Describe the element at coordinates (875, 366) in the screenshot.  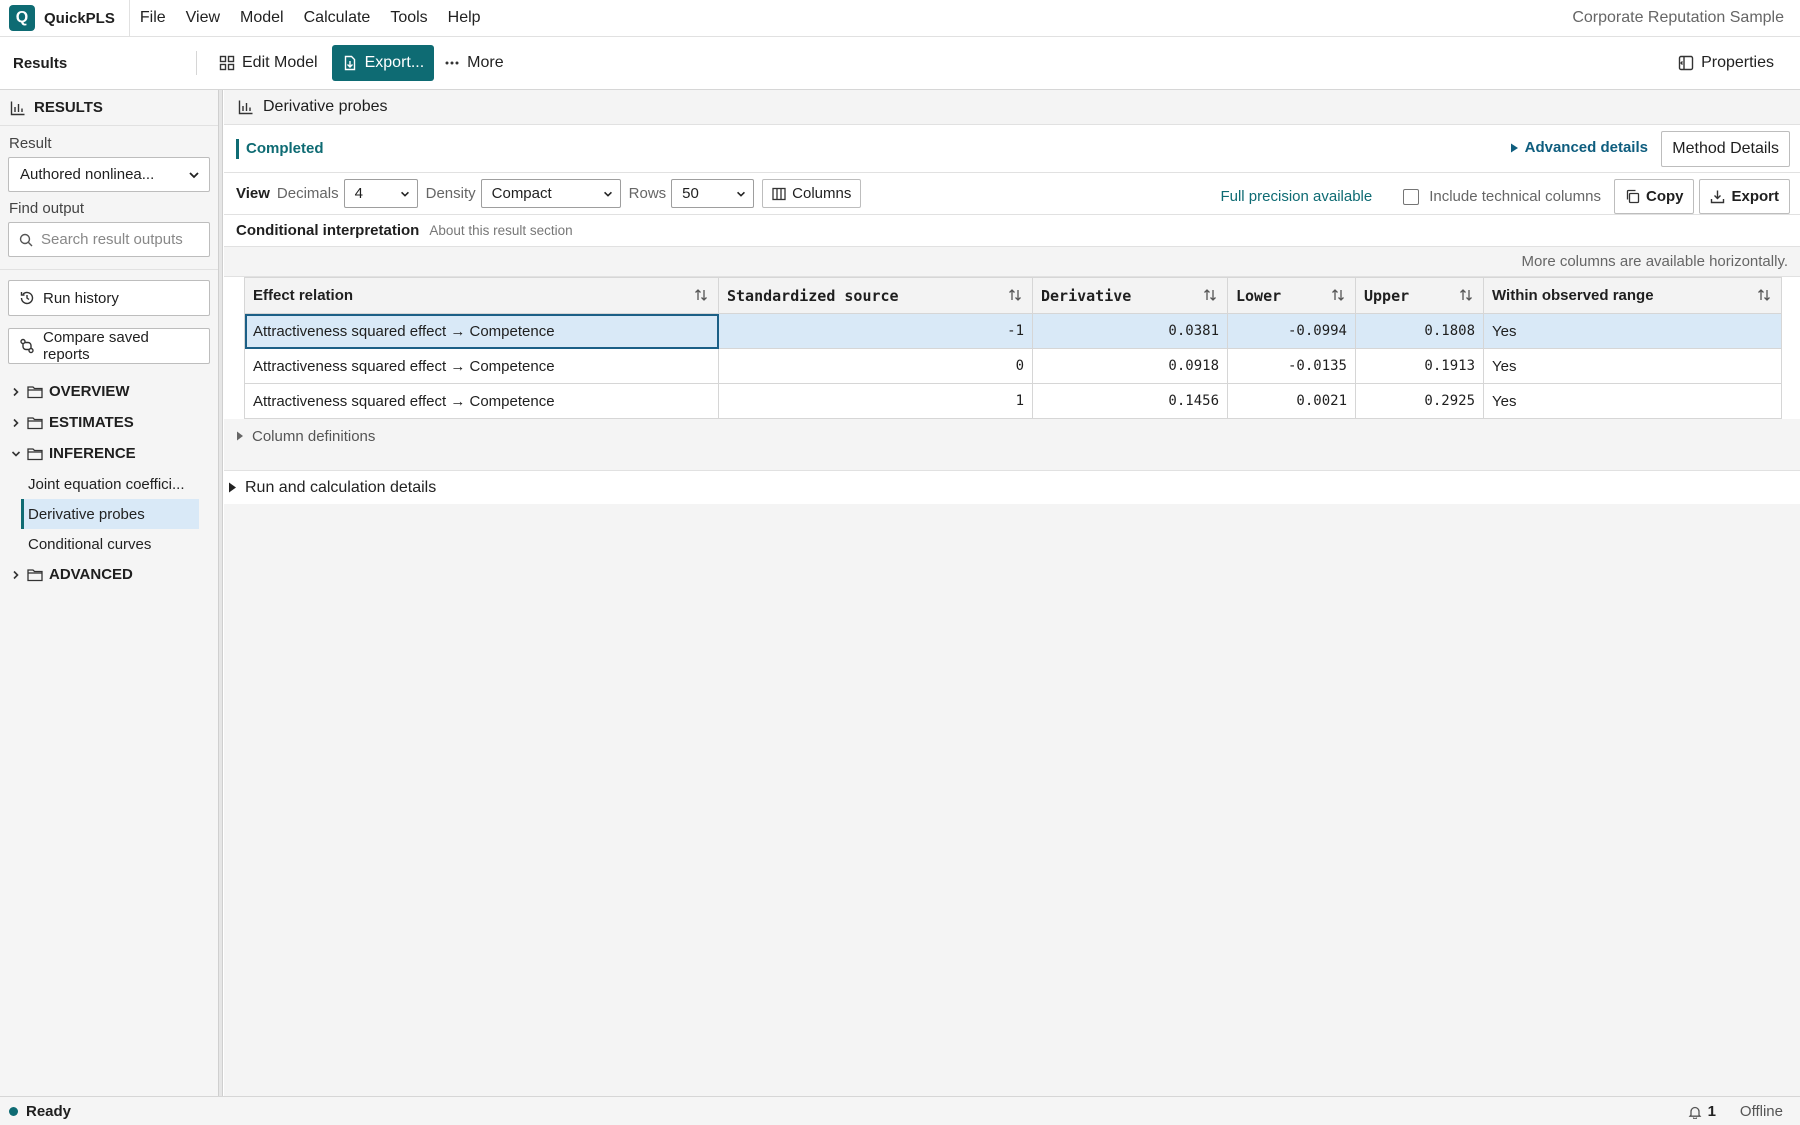
I see `table-cell: 0` at that location.